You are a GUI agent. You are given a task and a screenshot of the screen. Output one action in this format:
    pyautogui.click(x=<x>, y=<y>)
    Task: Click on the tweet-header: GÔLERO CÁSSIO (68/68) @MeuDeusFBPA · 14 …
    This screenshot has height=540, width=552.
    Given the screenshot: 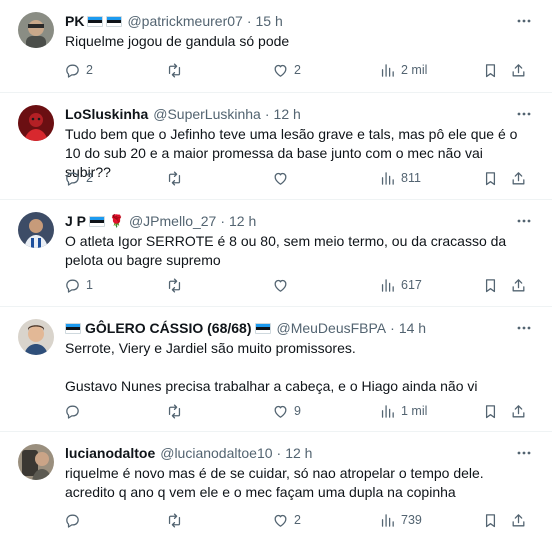 What is the action you would take?
    pyautogui.click(x=288, y=328)
    